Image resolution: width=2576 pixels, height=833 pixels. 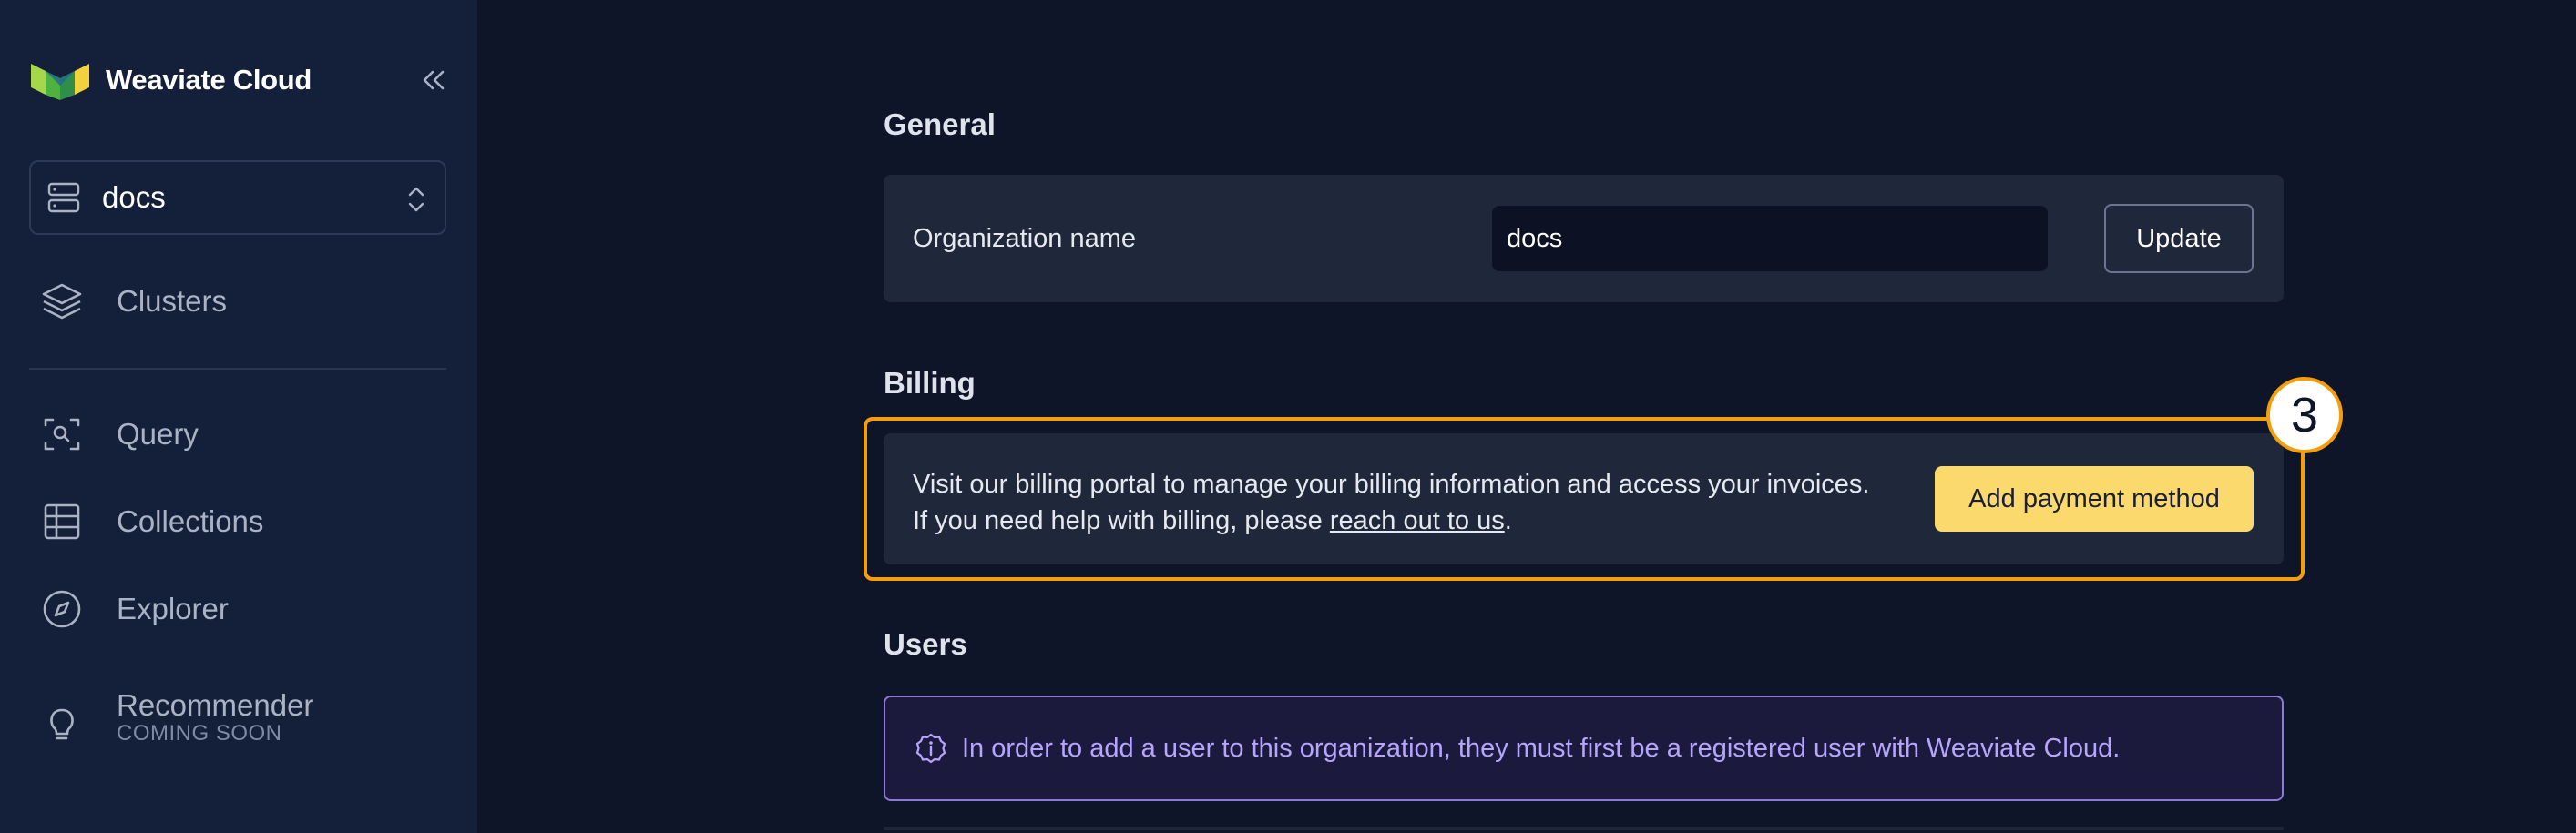 I want to click on sidebar-item-label: Explorer, so click(x=173, y=608).